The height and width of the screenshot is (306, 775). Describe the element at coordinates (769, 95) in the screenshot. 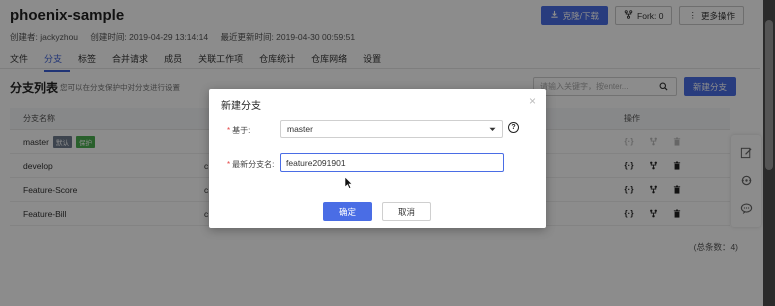

I see `scrollbar-thumb` at that location.